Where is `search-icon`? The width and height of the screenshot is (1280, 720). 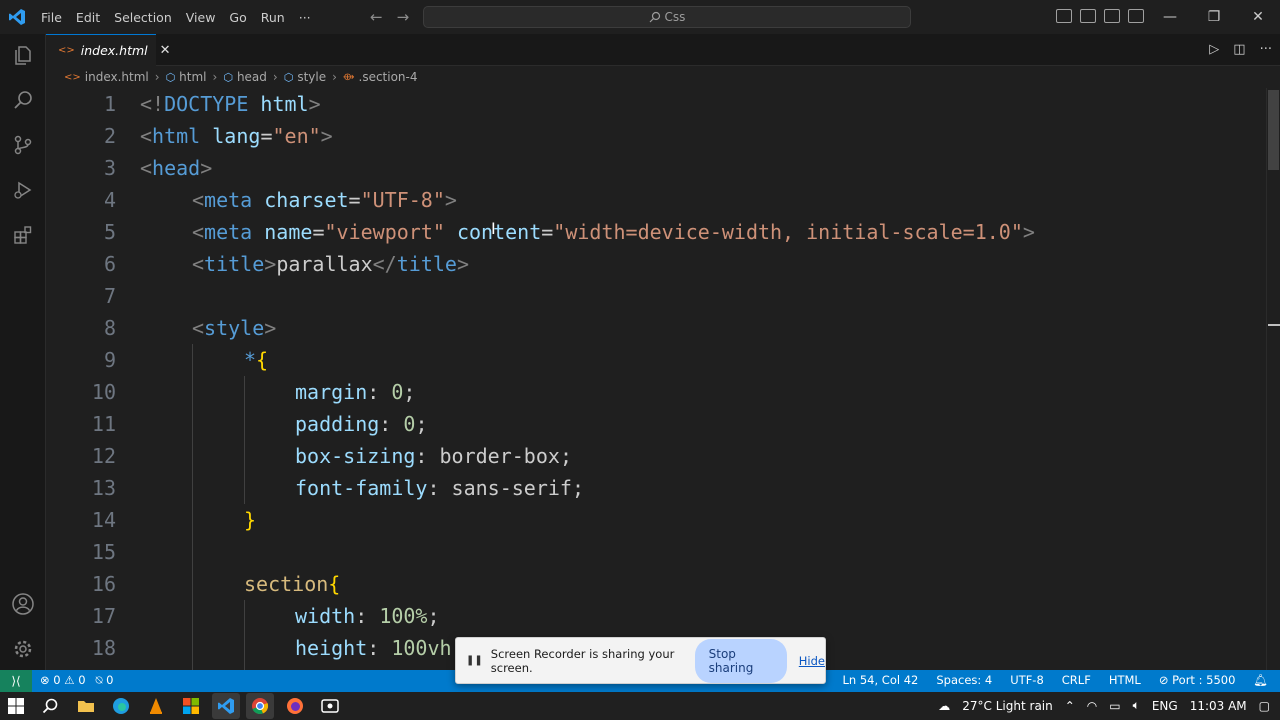 search-icon is located at coordinates (23, 100).